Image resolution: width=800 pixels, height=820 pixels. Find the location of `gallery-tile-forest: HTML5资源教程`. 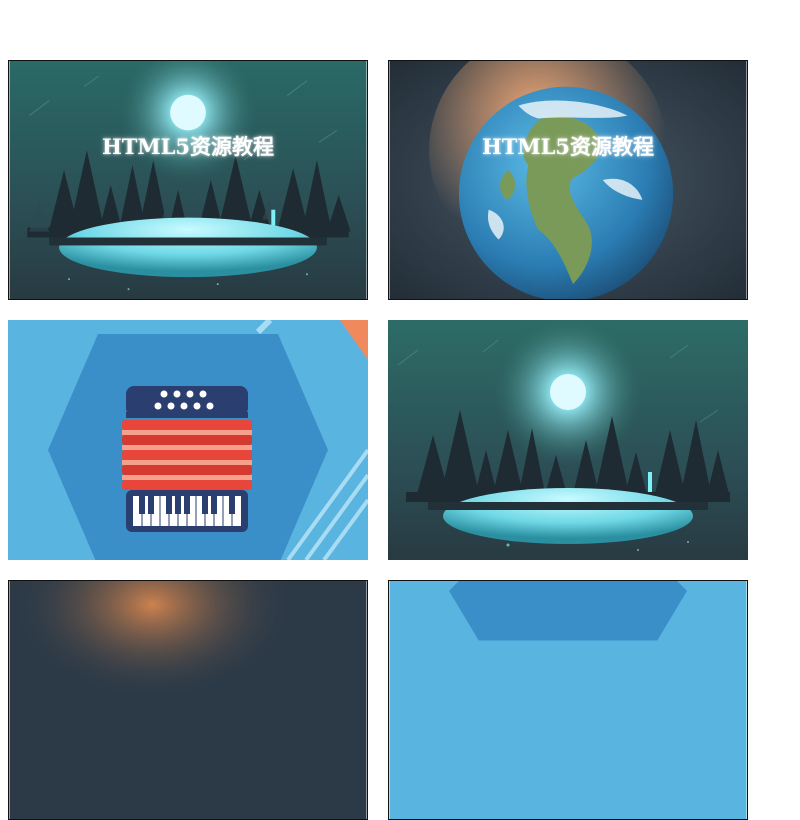

gallery-tile-forest: HTML5资源教程 is located at coordinates (188, 180).